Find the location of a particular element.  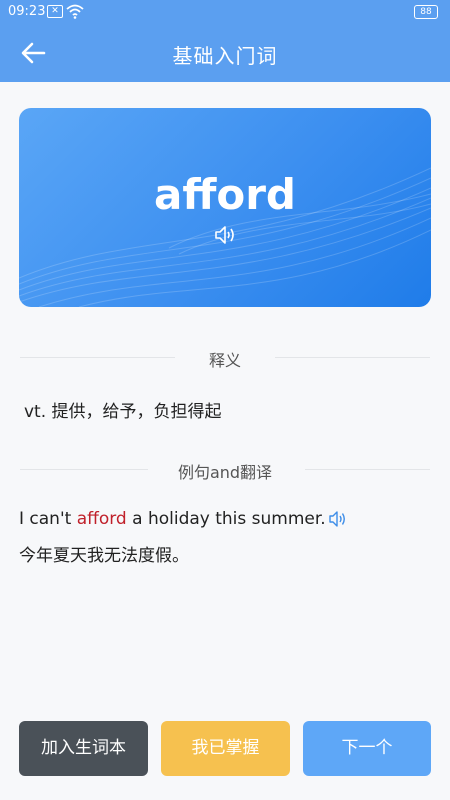

sentence-highlight-word: afford is located at coordinates (101, 519).